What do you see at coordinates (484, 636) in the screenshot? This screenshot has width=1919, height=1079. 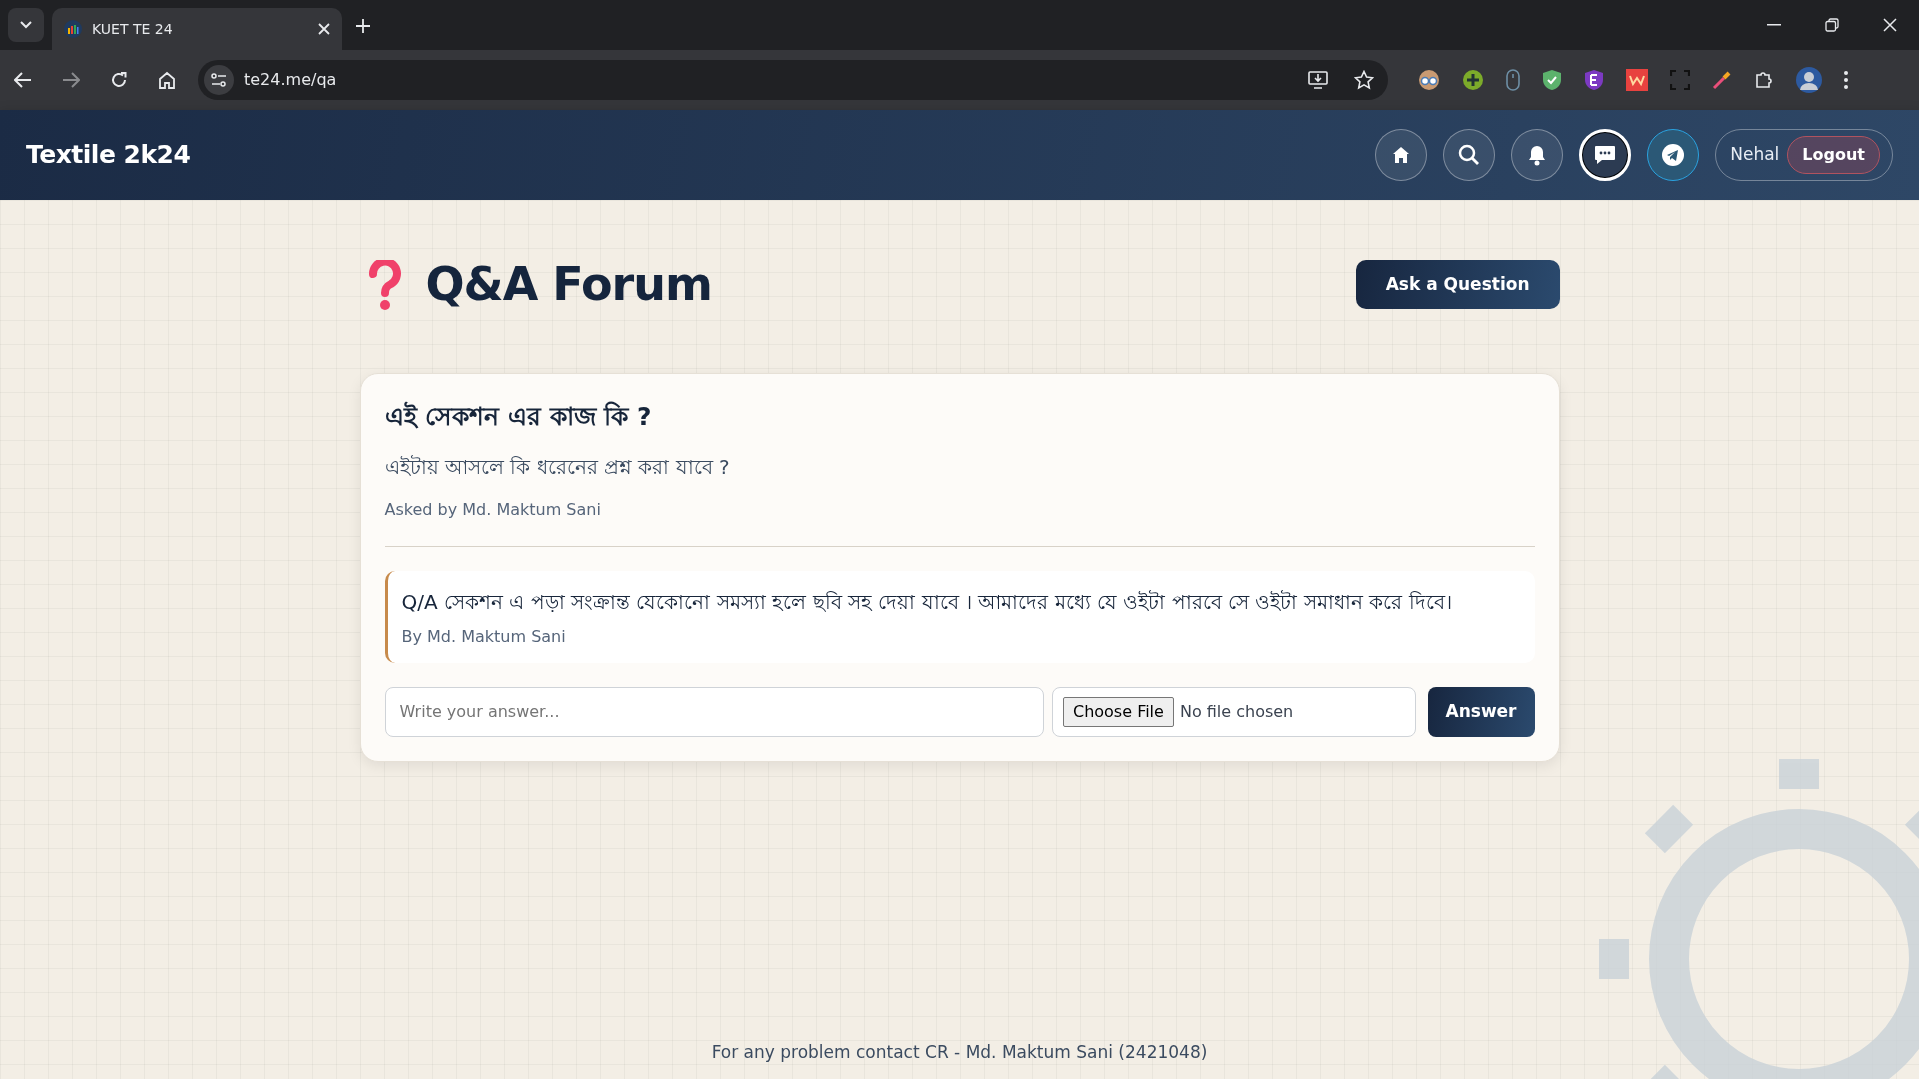 I see `answer-author: By Md. Maktum Sani` at bounding box center [484, 636].